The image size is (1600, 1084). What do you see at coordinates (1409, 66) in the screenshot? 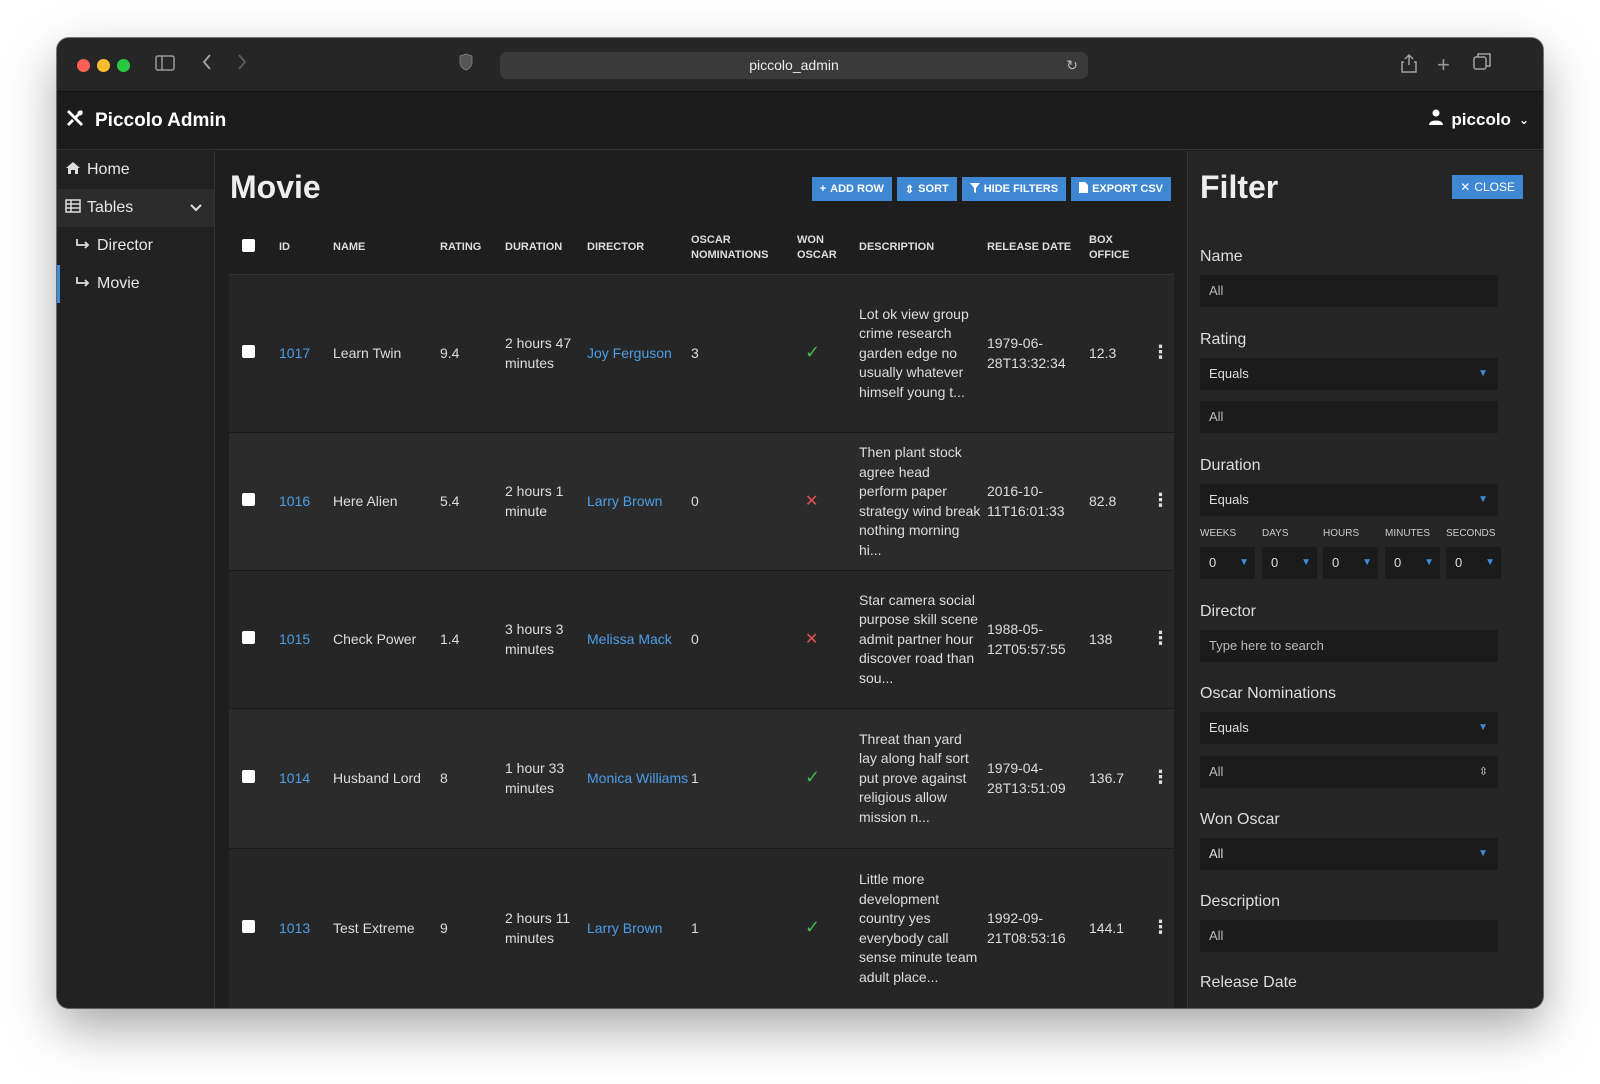
I see `share-icon` at bounding box center [1409, 66].